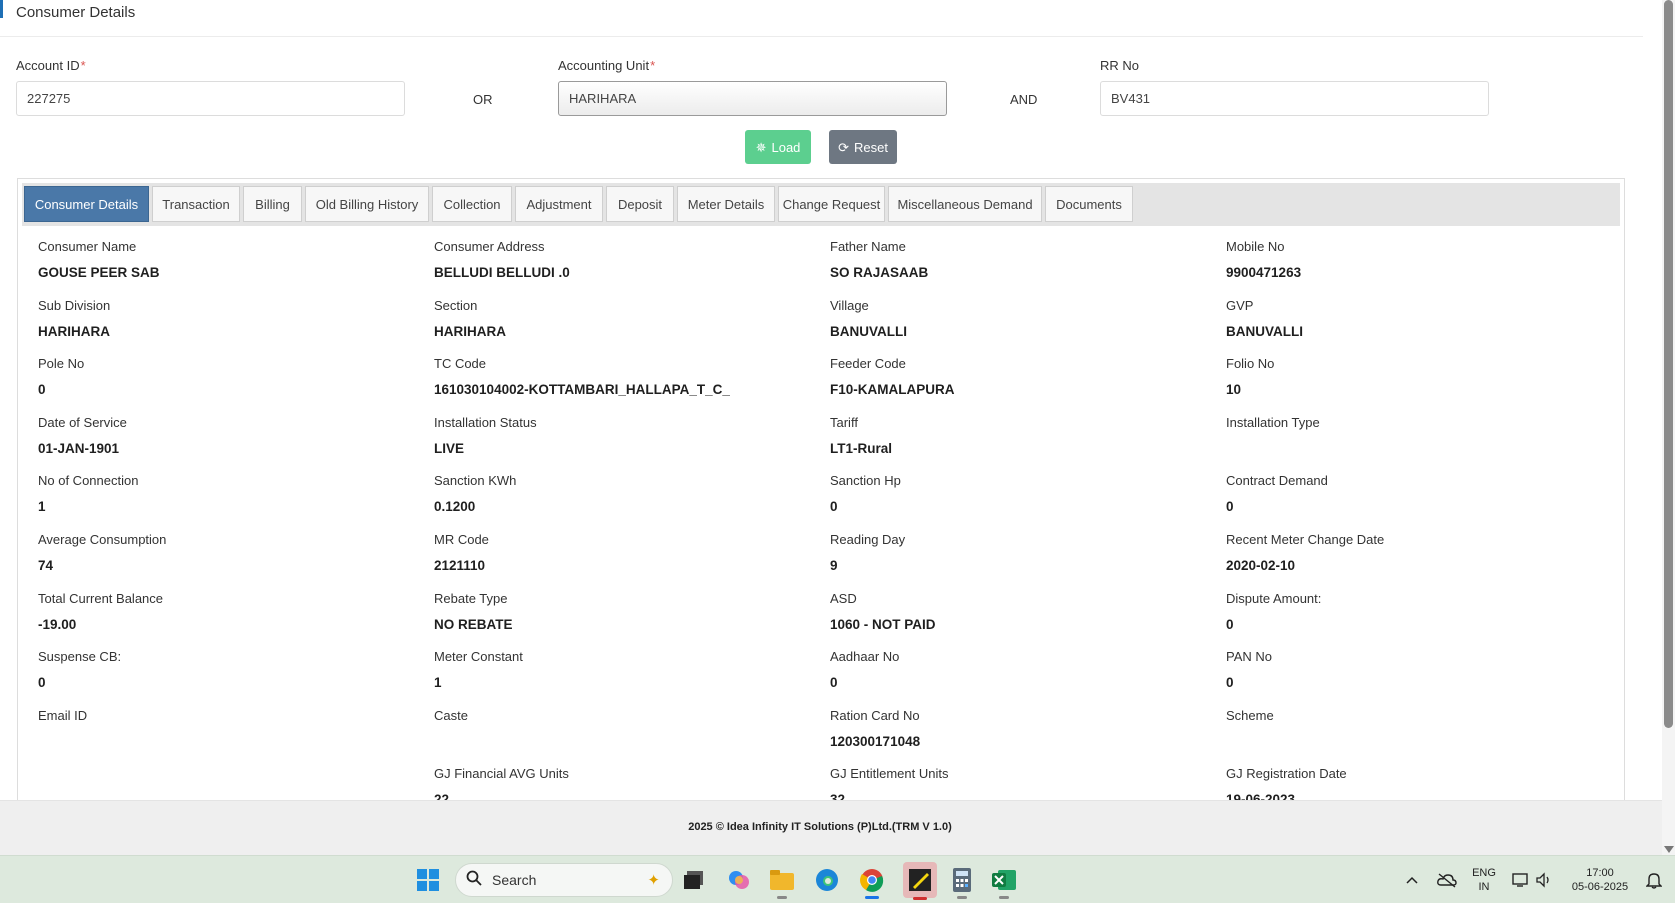 This screenshot has height=903, width=1675. I want to click on detail-field: Father Name SO RAJASAAB, so click(1020, 260).